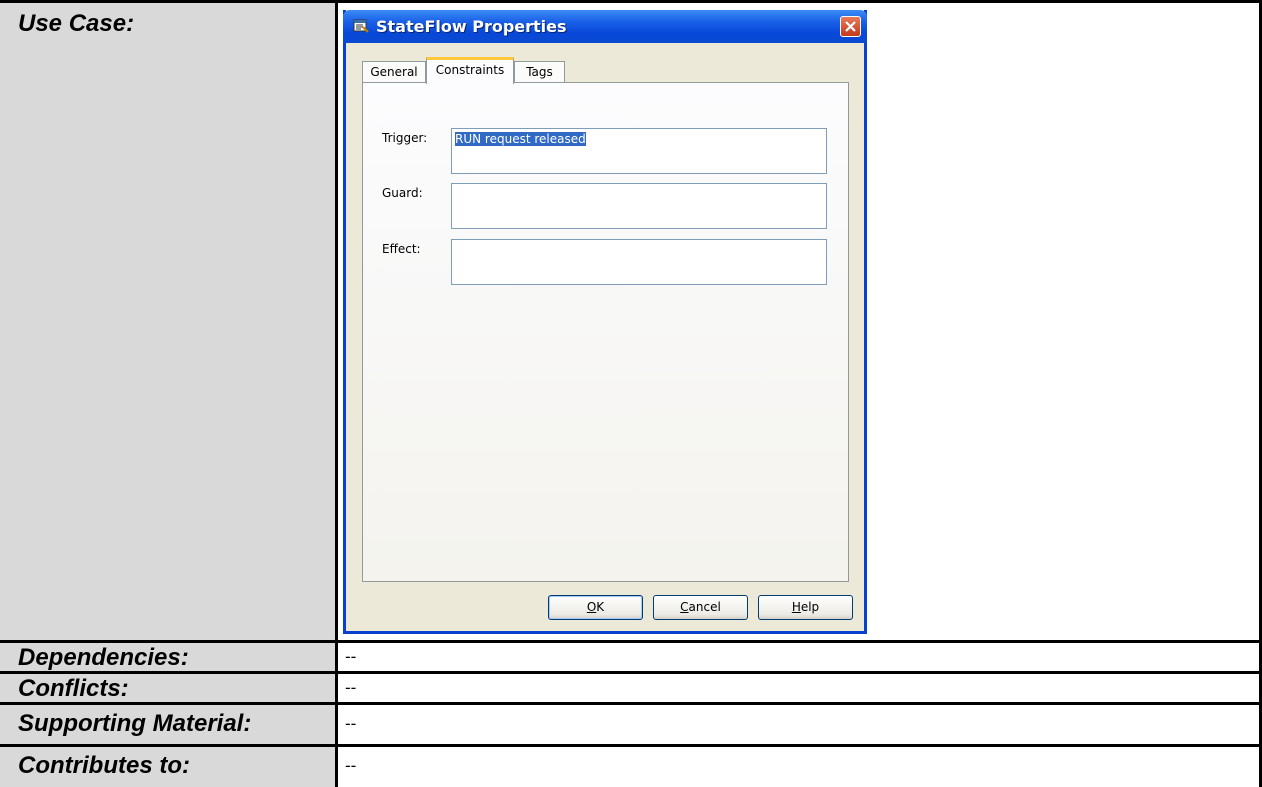 The image size is (1262, 787). What do you see at coordinates (539, 72) in the screenshot?
I see `tab-tags: Tags` at bounding box center [539, 72].